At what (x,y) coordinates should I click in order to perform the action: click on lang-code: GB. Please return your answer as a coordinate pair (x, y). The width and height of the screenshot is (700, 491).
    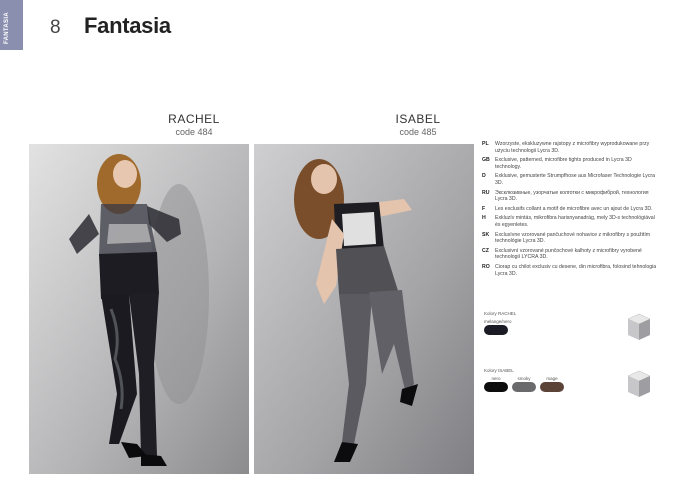
    Looking at the image, I should click on (486, 160).